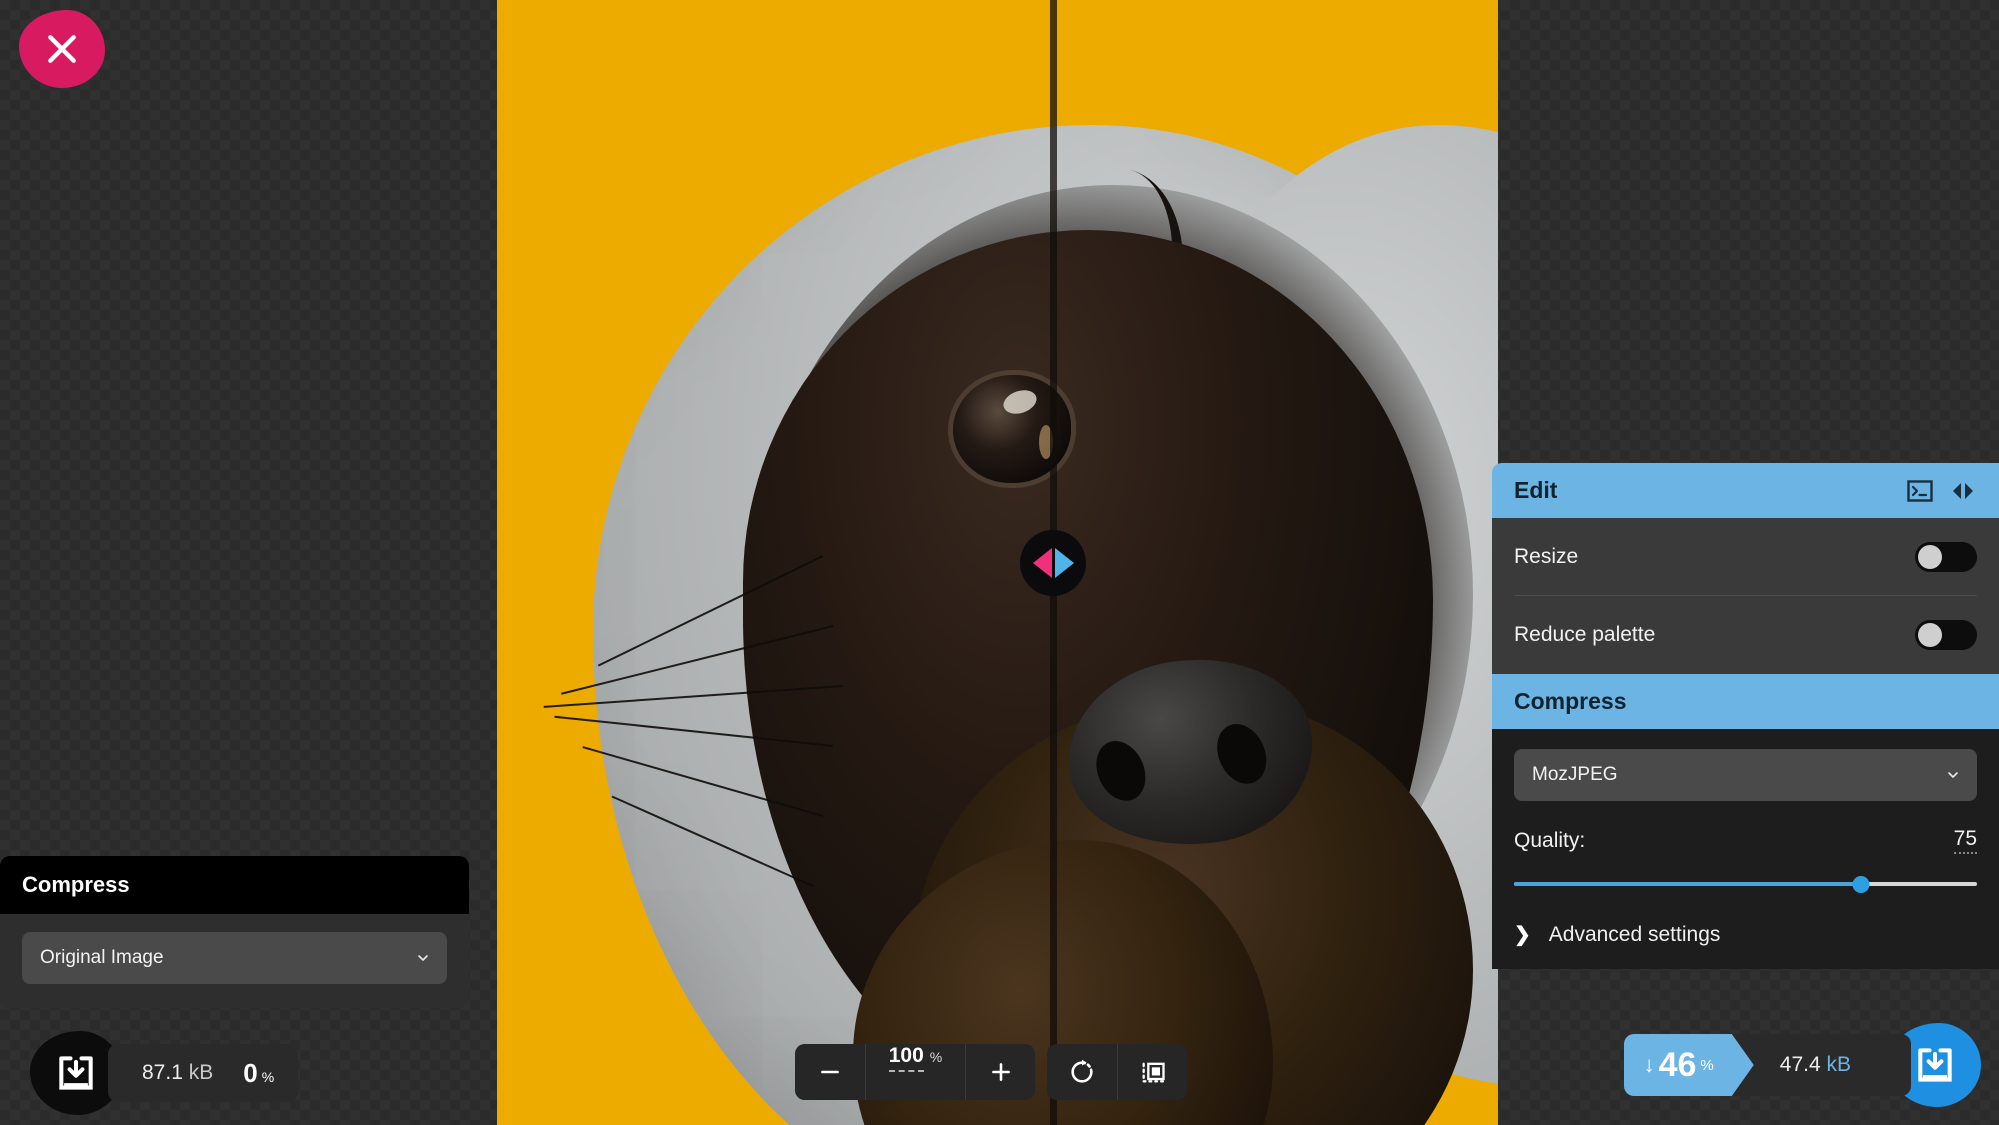 This screenshot has width=1999, height=1125. What do you see at coordinates (1745, 557) in the screenshot?
I see `resize-row: Resize` at bounding box center [1745, 557].